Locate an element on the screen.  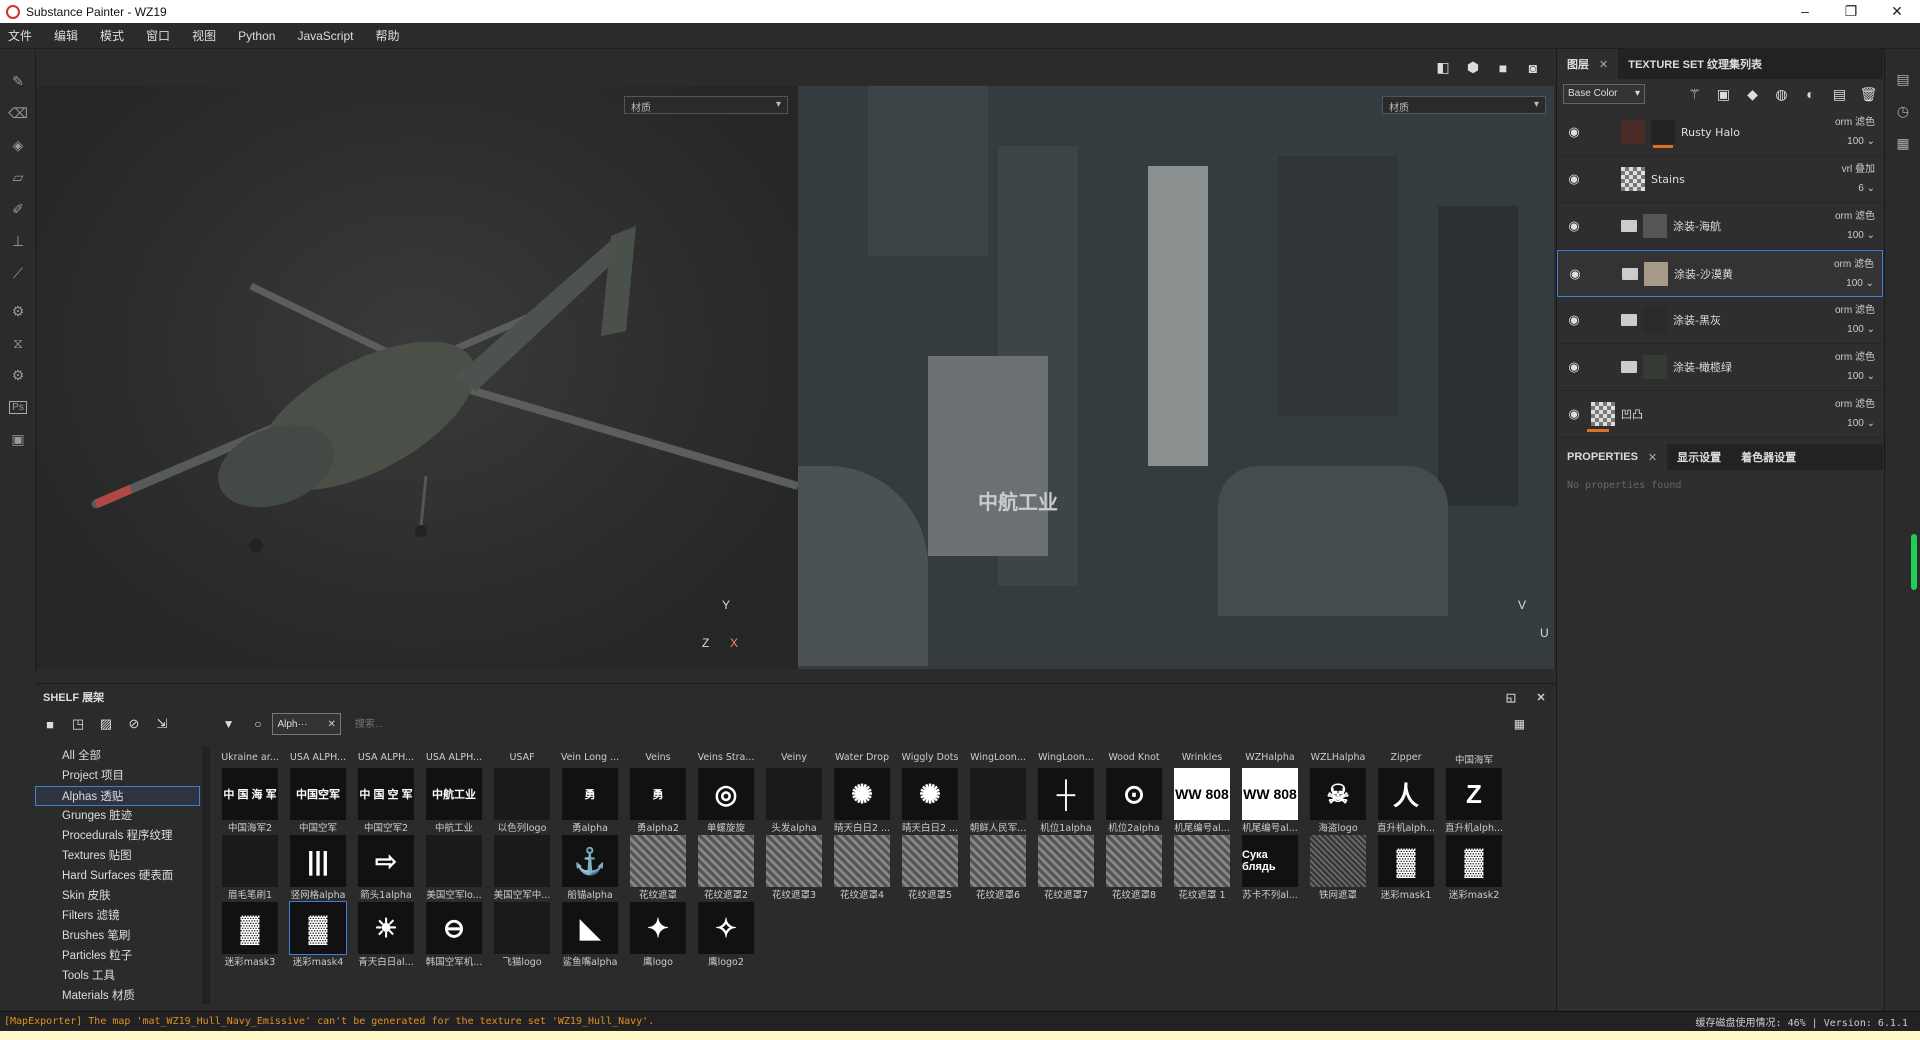
shelf-item: ⇨ 箭头1alpha is located at coordinates (386, 868).